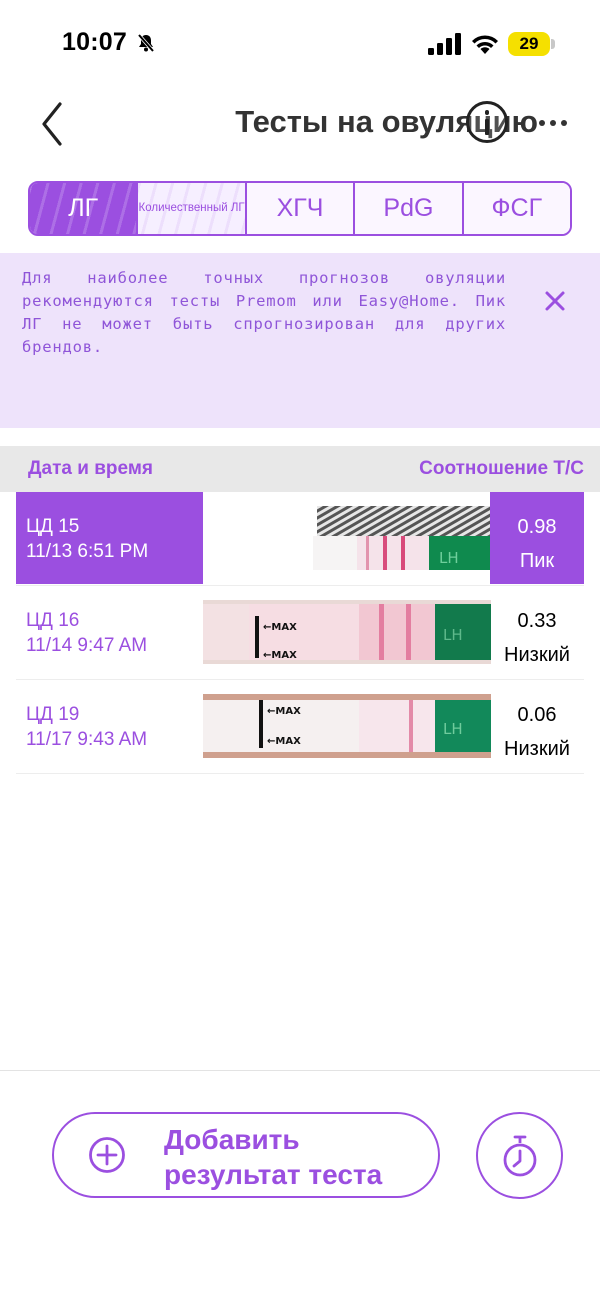 This screenshot has width=600, height=1298. What do you see at coordinates (53, 714) in the screenshot?
I see `cycle-day: ЦД 19` at bounding box center [53, 714].